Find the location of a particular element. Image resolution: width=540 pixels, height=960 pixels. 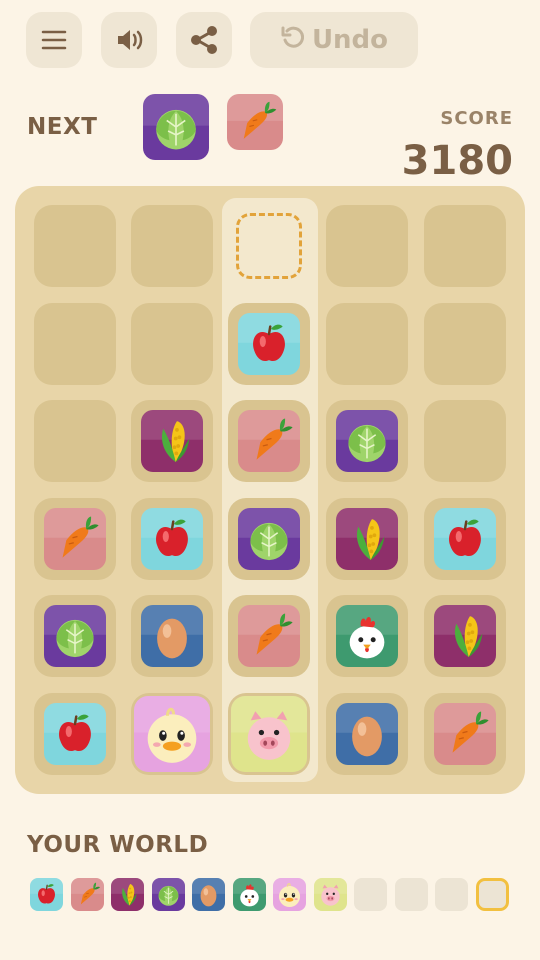

world-slot-carrot is located at coordinates (87, 894).